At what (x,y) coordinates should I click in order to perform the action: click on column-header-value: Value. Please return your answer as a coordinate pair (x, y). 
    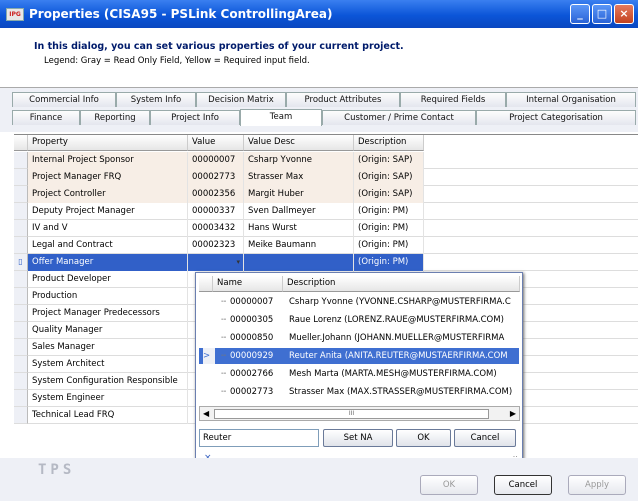
    Looking at the image, I should click on (216, 143).